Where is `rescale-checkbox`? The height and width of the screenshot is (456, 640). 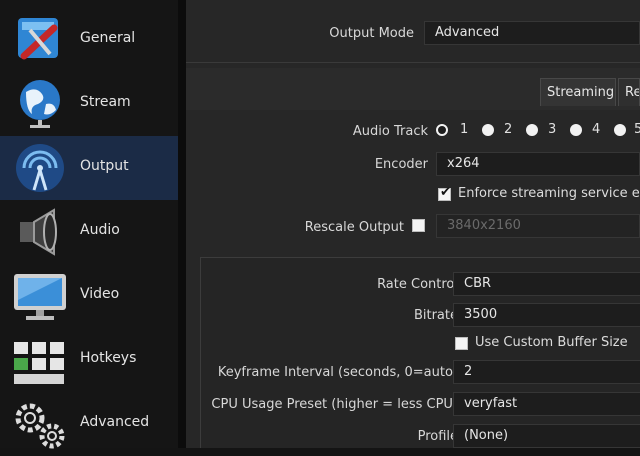 rescale-checkbox is located at coordinates (418, 225).